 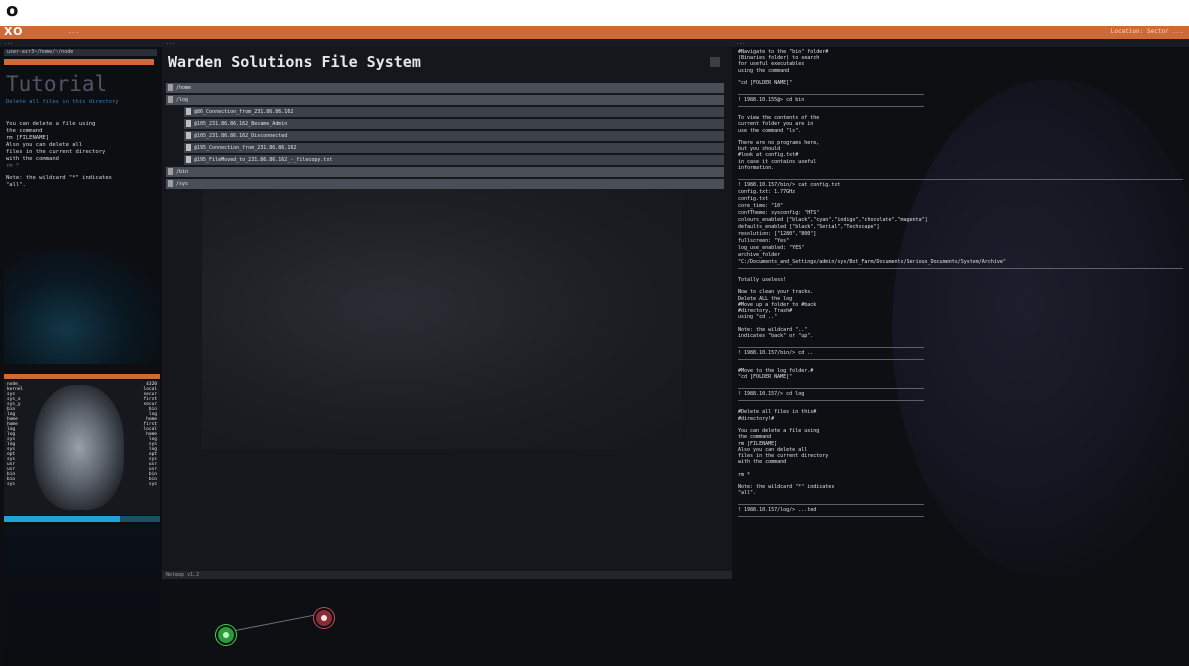 What do you see at coordinates (182, 172) in the screenshot?
I see `folder-label: /bin` at bounding box center [182, 172].